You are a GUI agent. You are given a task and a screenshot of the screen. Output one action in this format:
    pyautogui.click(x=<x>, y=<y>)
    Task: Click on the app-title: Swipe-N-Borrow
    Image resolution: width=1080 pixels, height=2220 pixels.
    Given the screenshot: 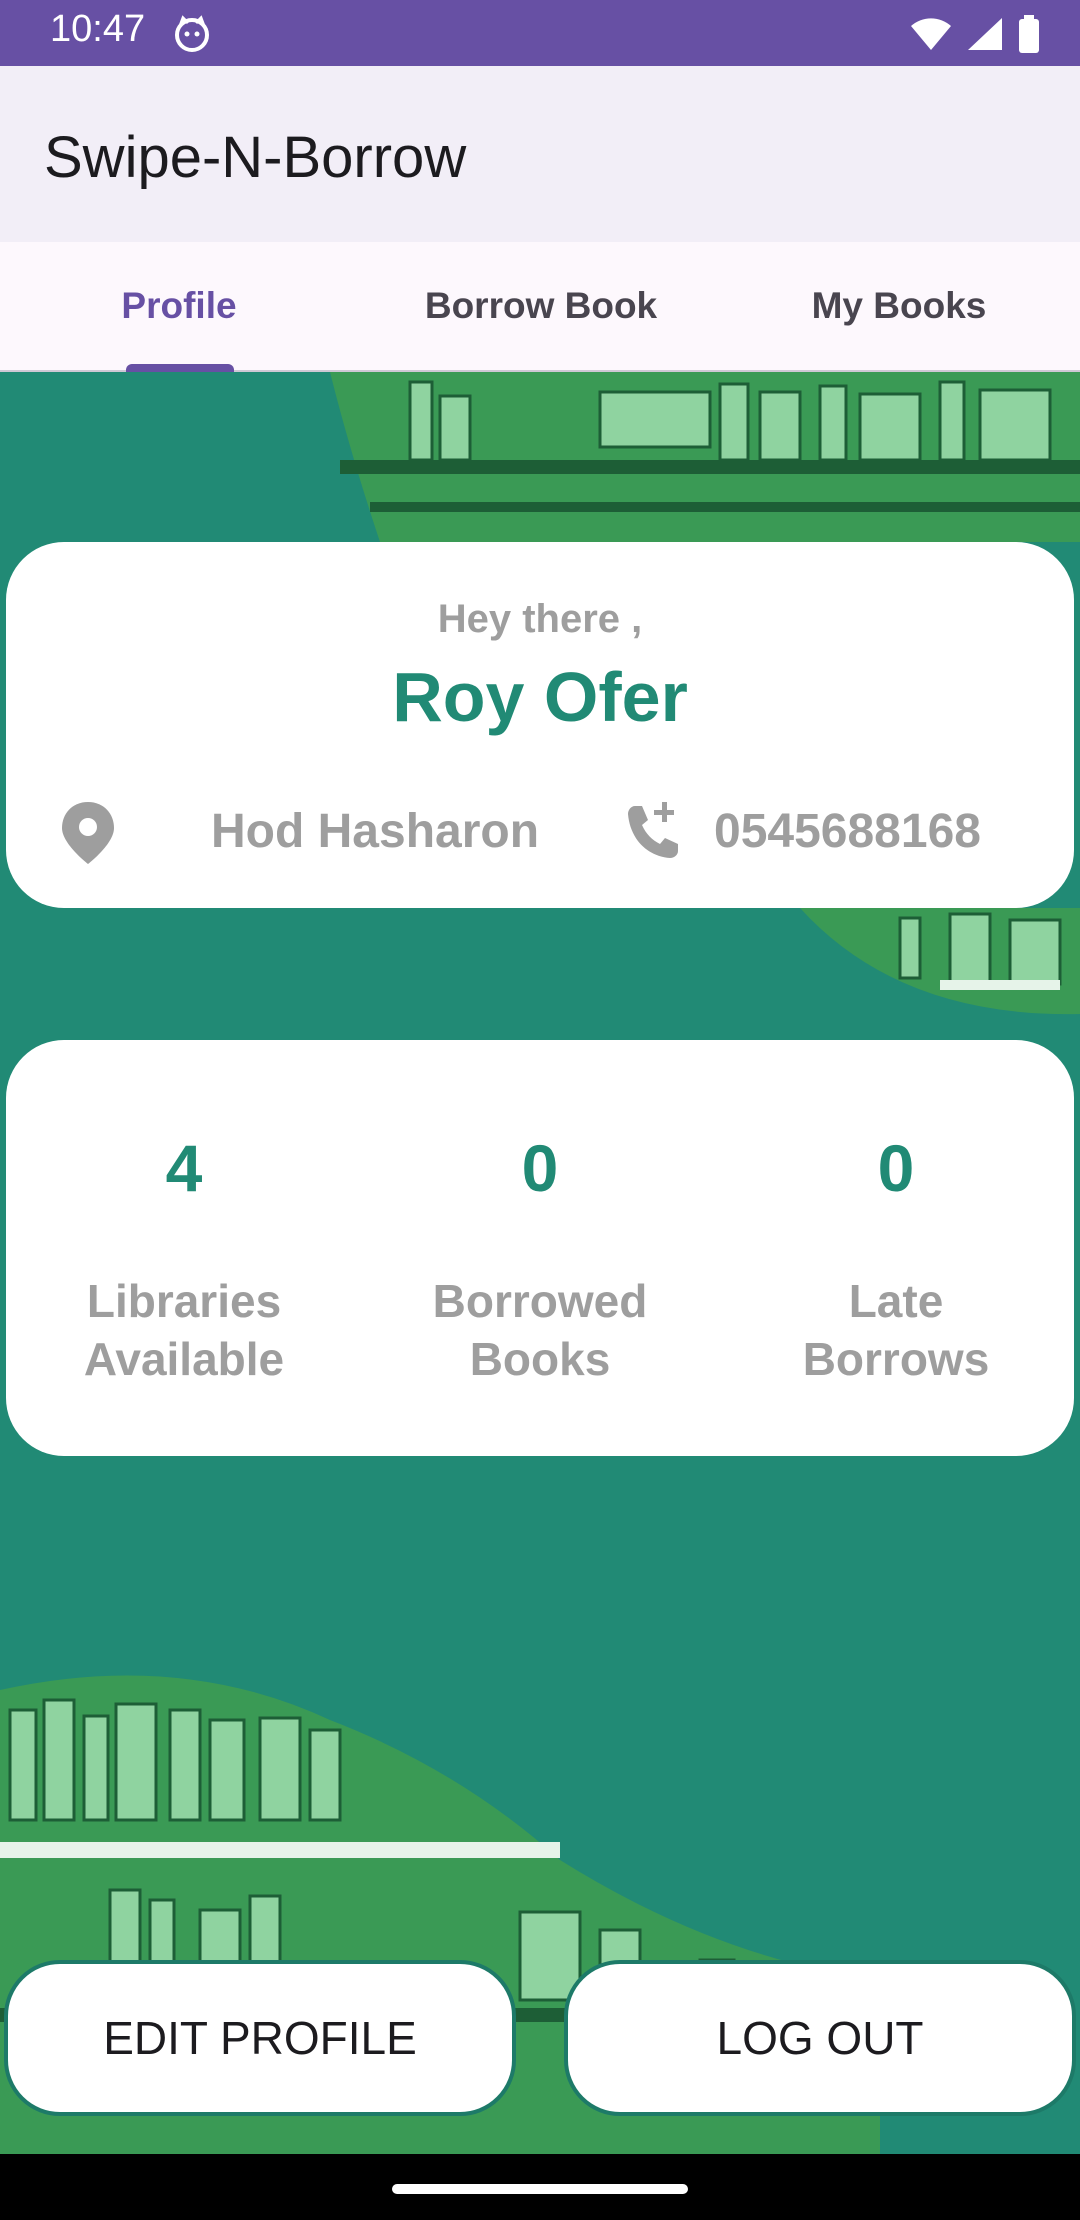 What is the action you would take?
    pyautogui.click(x=255, y=157)
    